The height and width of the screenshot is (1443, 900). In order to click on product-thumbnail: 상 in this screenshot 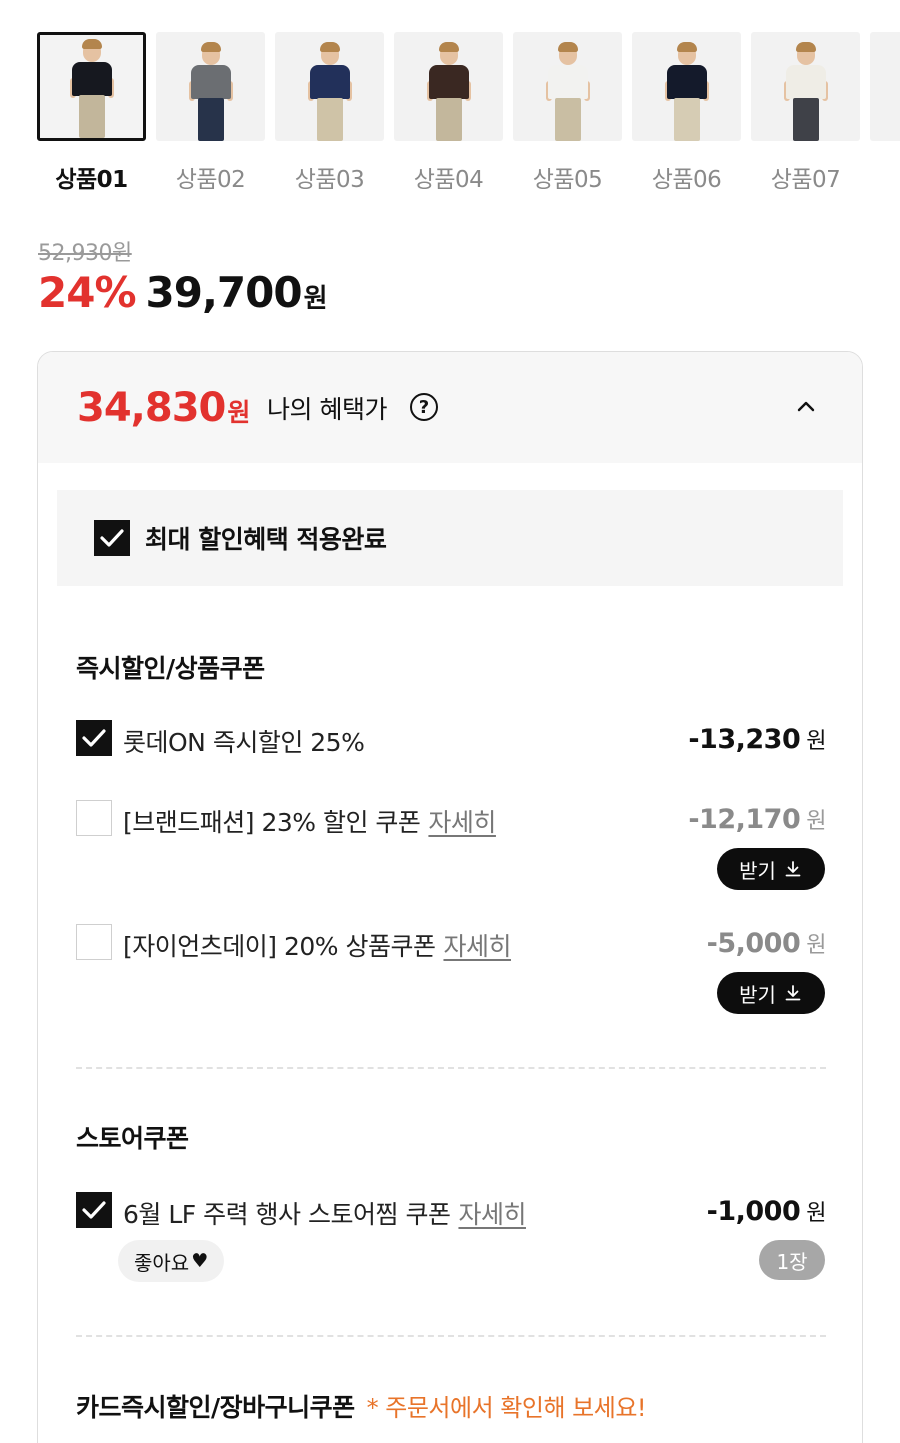, I will do `click(885, 113)`.